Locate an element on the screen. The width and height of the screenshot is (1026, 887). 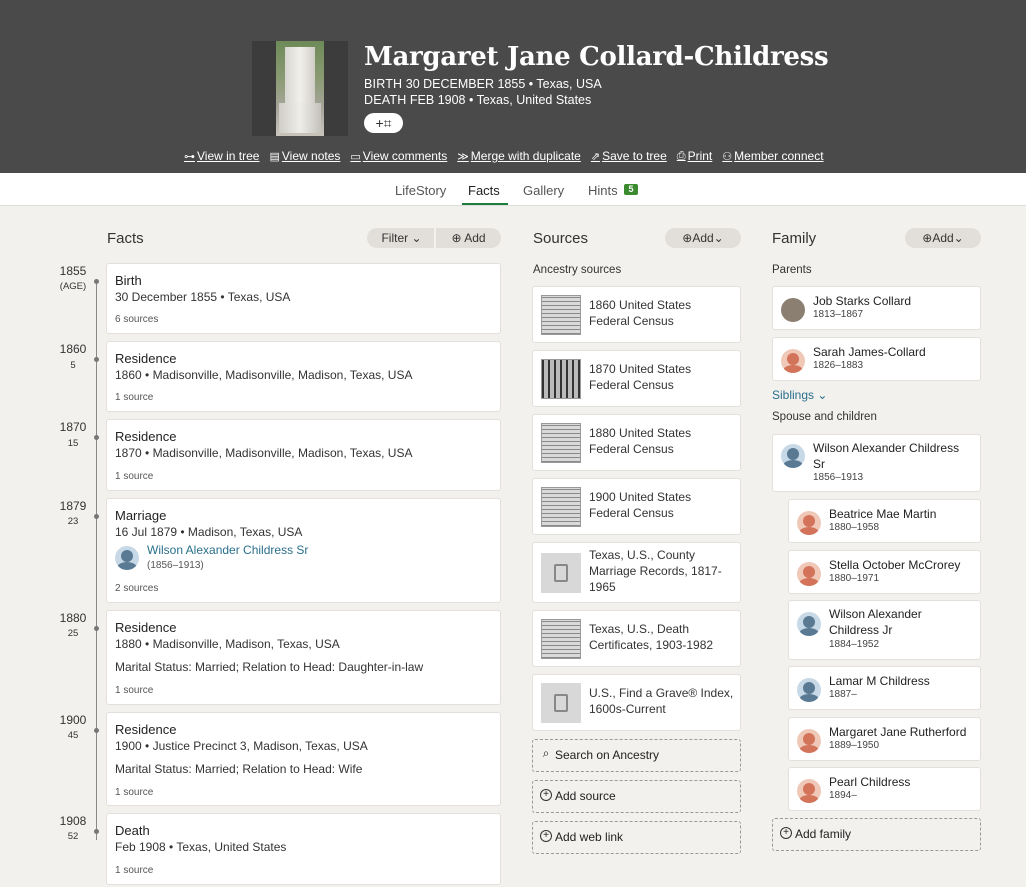
member-connect-link: ⚇ Member connect is located at coordinates (772, 156).